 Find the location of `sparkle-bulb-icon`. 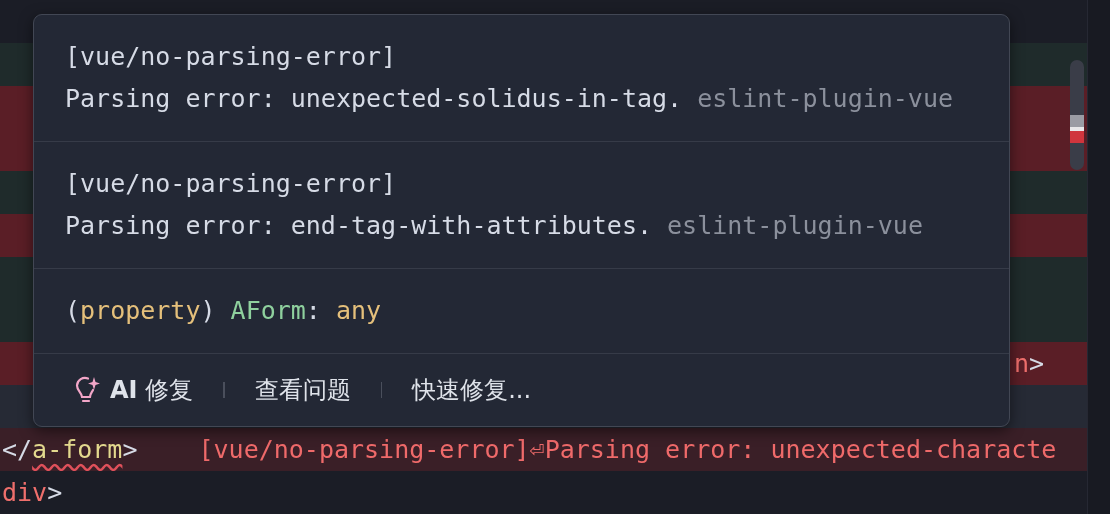

sparkle-bulb-icon is located at coordinates (87, 390).